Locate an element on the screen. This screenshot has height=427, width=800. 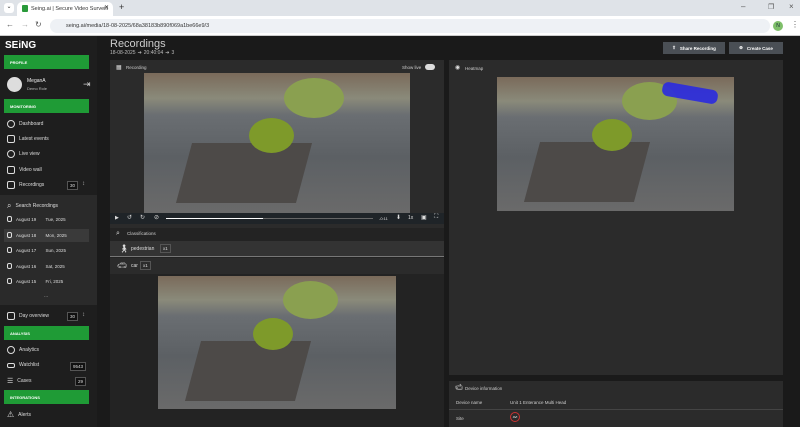
seek-bar is located at coordinates (269, 218).